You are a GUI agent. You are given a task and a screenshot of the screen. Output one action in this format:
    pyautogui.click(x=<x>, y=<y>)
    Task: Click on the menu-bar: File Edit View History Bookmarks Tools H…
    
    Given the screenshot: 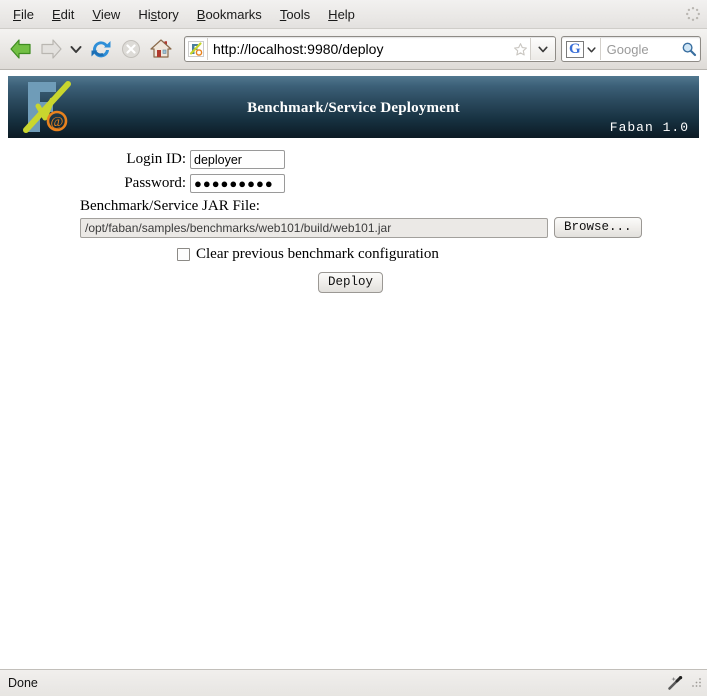 What is the action you would take?
    pyautogui.click(x=353, y=14)
    